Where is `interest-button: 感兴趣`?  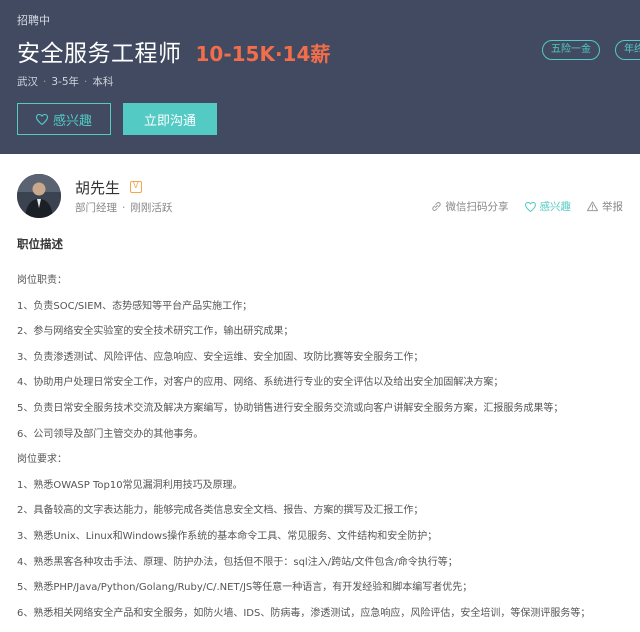
interest-button: 感兴趣 is located at coordinates (64, 119).